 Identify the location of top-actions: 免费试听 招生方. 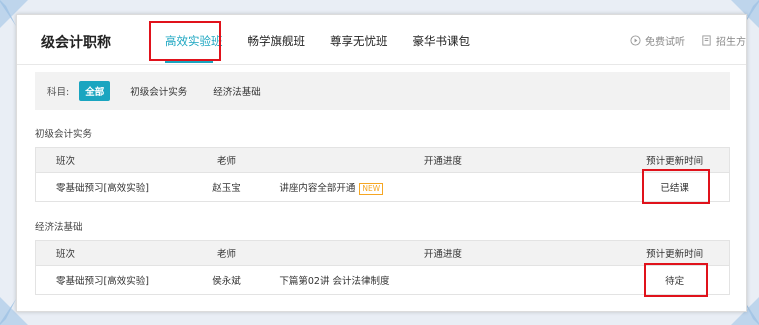
(680, 40).